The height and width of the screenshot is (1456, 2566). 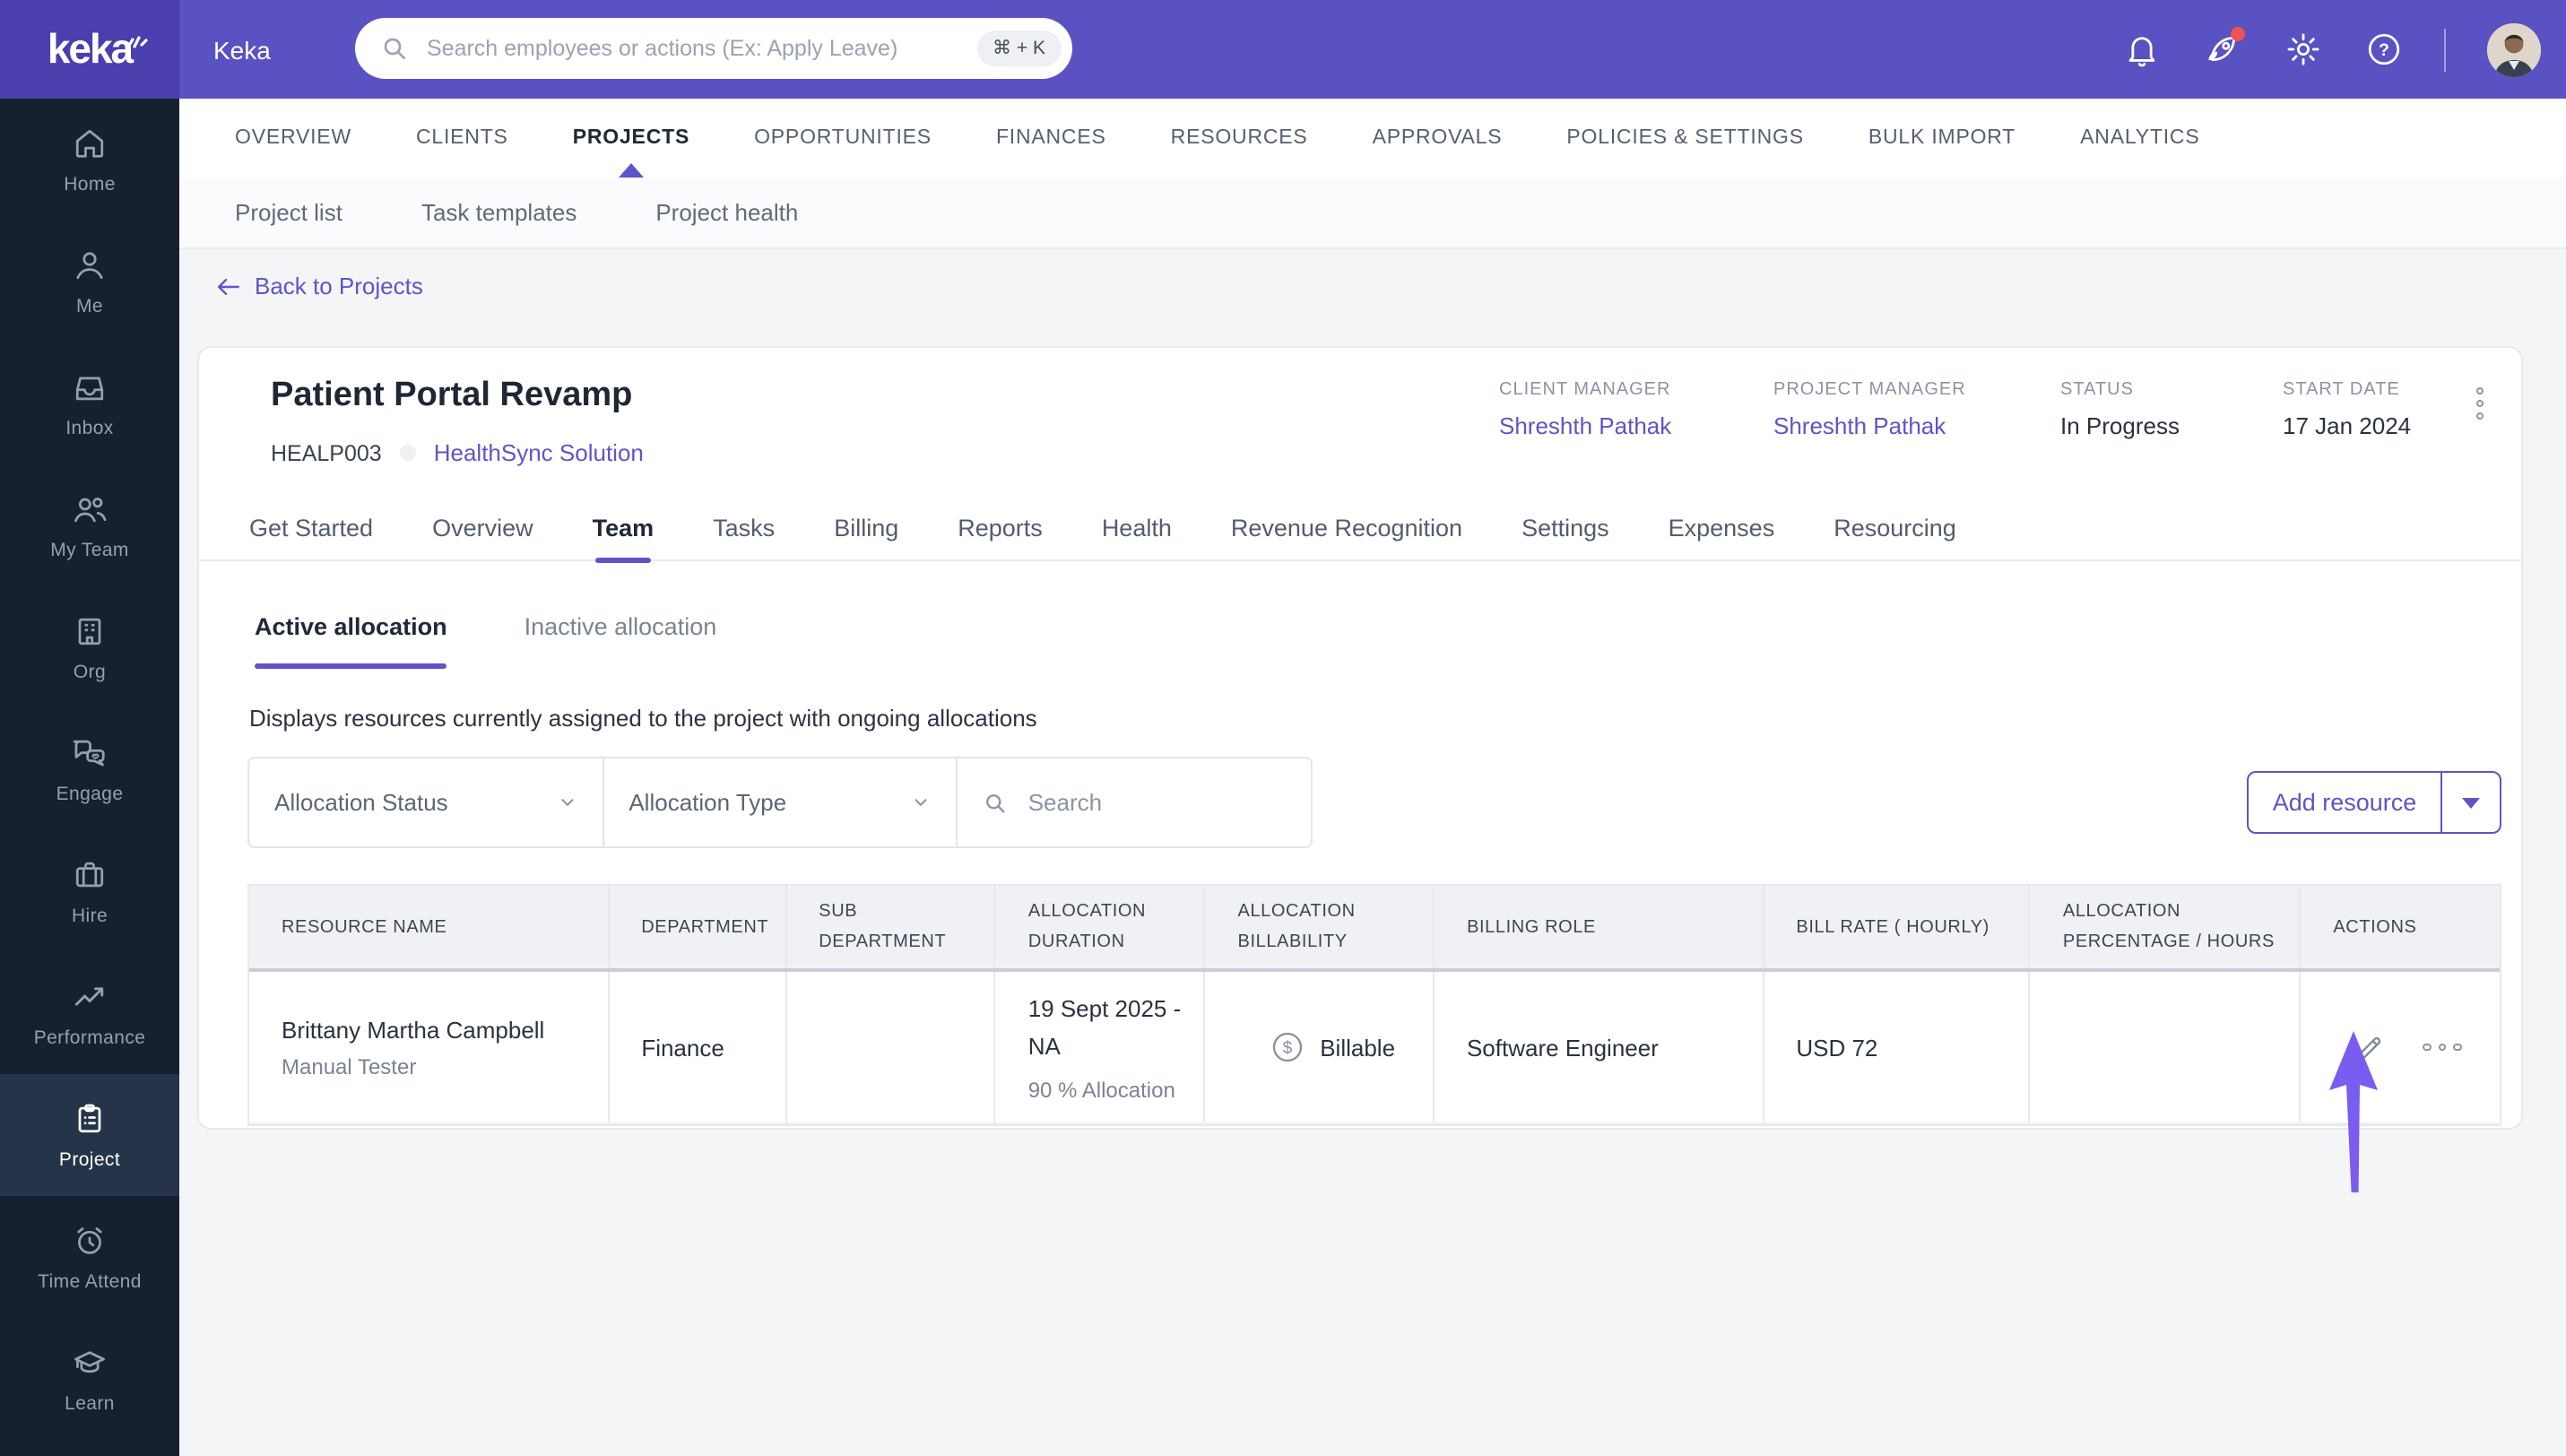 I want to click on sidebar-item-label: Learn, so click(x=90, y=1404).